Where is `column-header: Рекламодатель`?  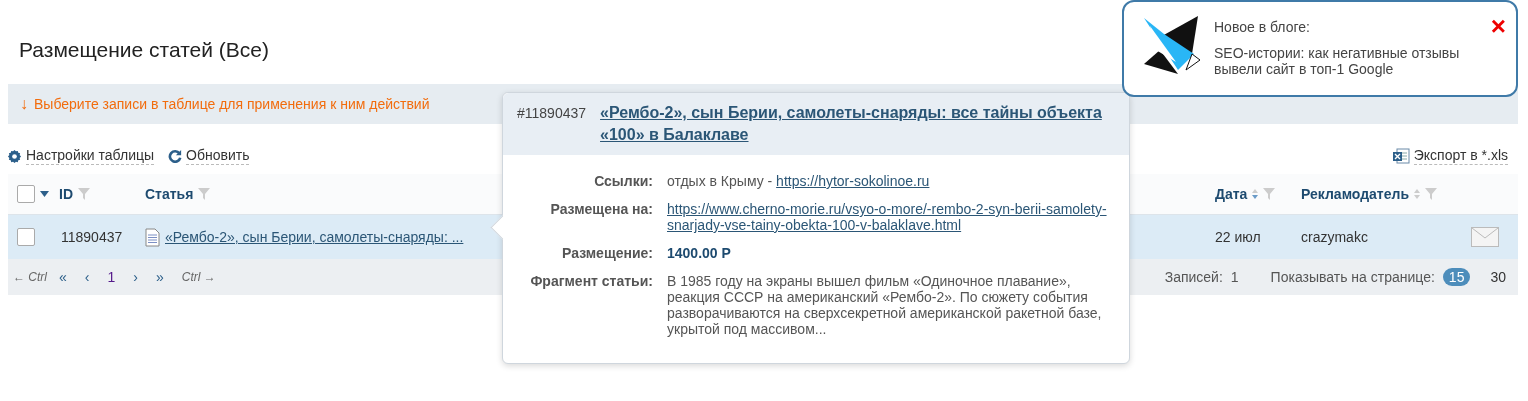 column-header: Рекламодатель is located at coordinates (1355, 194).